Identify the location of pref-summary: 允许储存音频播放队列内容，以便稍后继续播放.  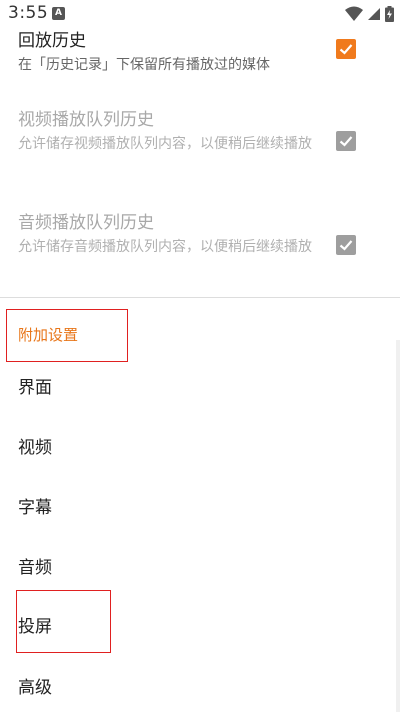
(165, 247).